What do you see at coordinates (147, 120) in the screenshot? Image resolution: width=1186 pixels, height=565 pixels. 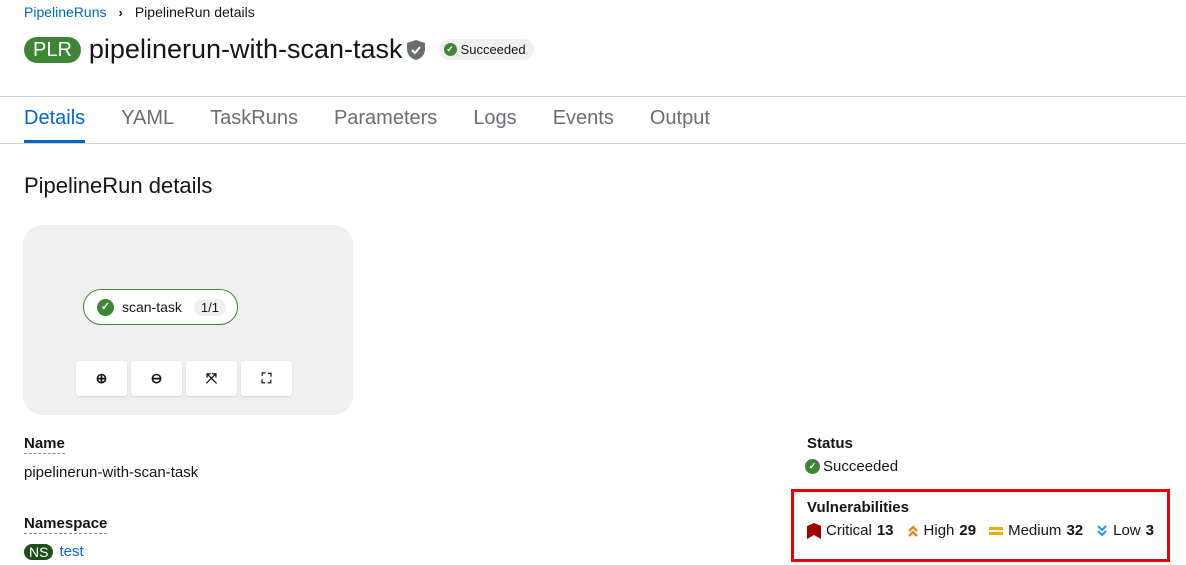 I see `tab-yaml: YAML` at bounding box center [147, 120].